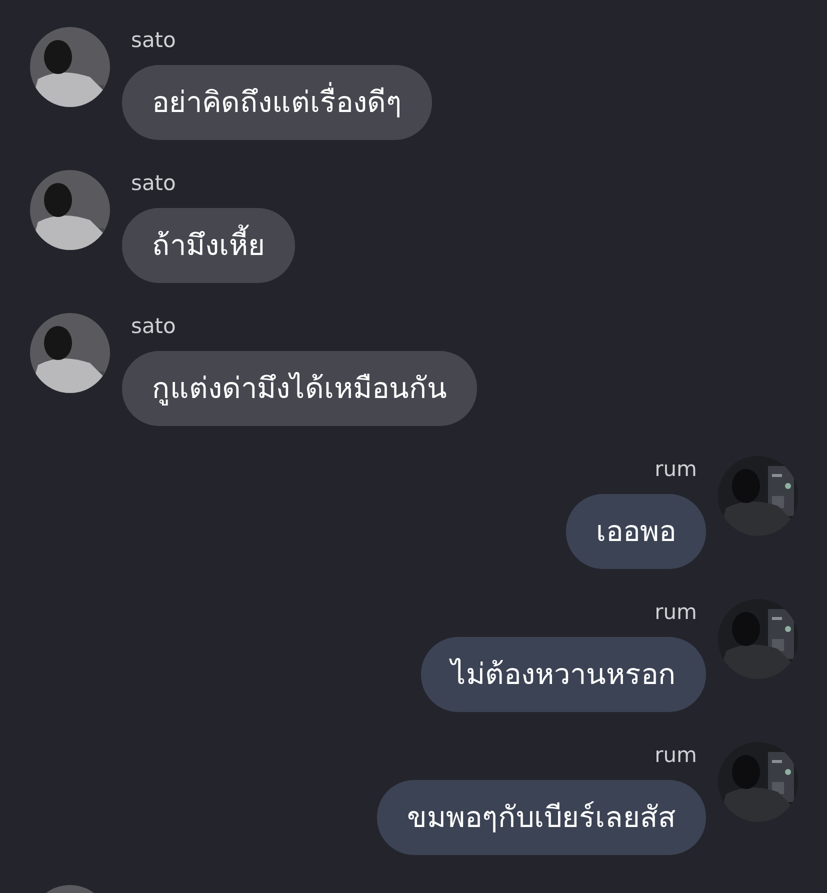 This screenshot has height=893, width=827. Describe the element at coordinates (277, 102) in the screenshot. I see `message-bubble: อย่าคิดถึงแต่เรื่องดีๆ` at that location.